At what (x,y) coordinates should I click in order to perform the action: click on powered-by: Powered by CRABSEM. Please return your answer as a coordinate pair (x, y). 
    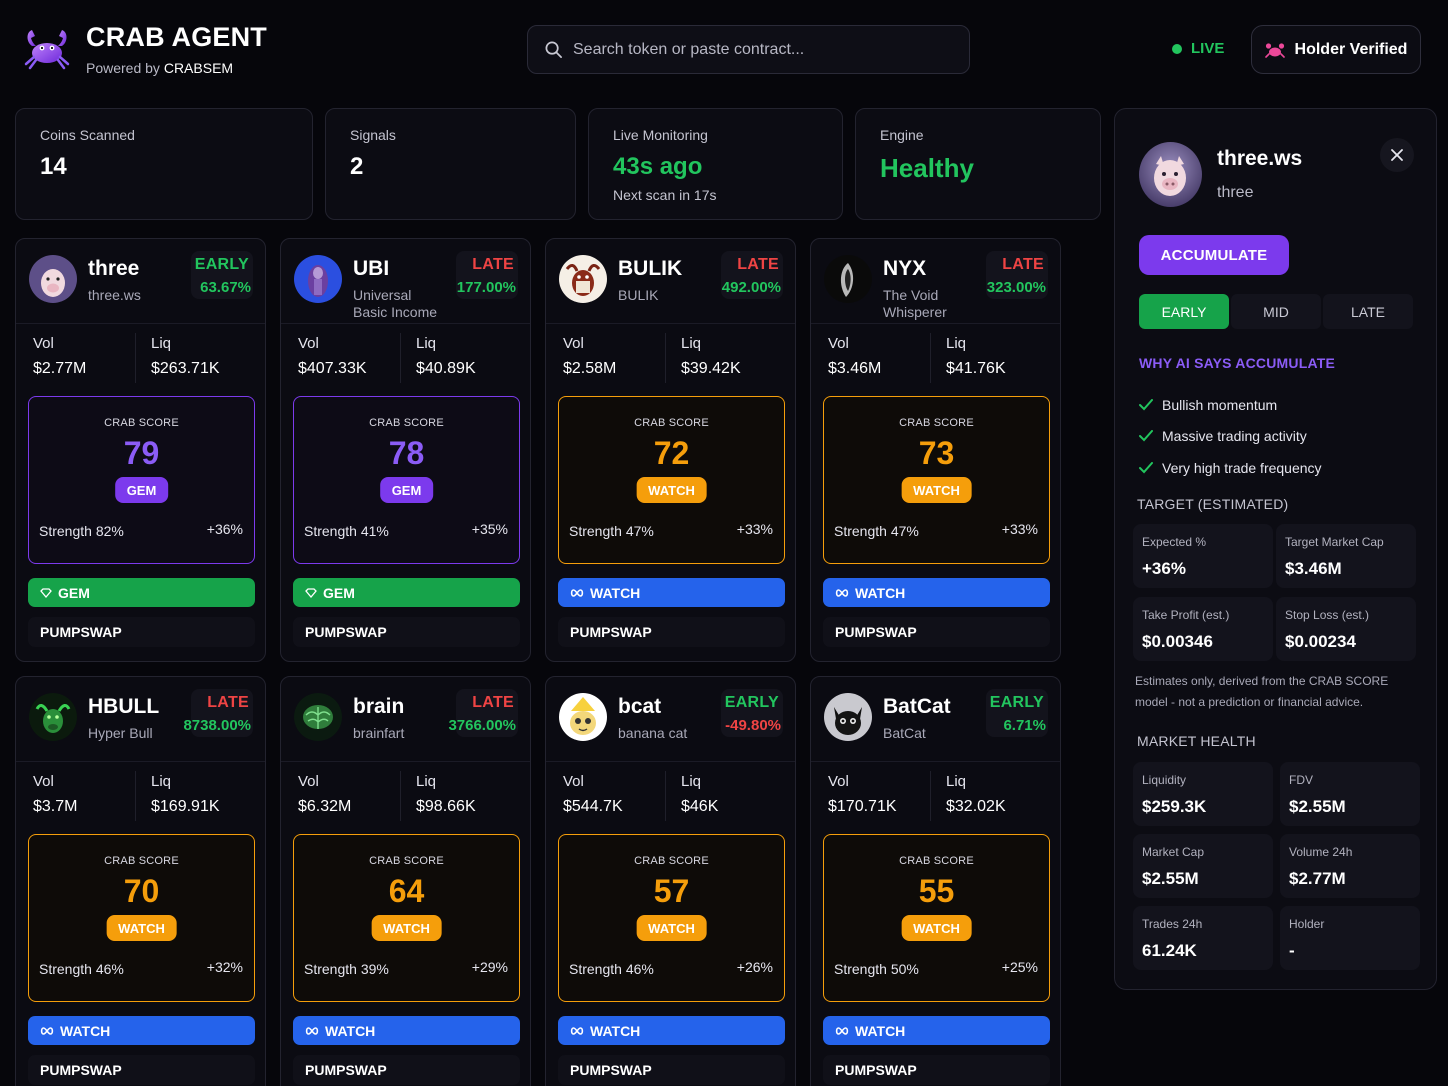
    Looking at the image, I should click on (159, 68).